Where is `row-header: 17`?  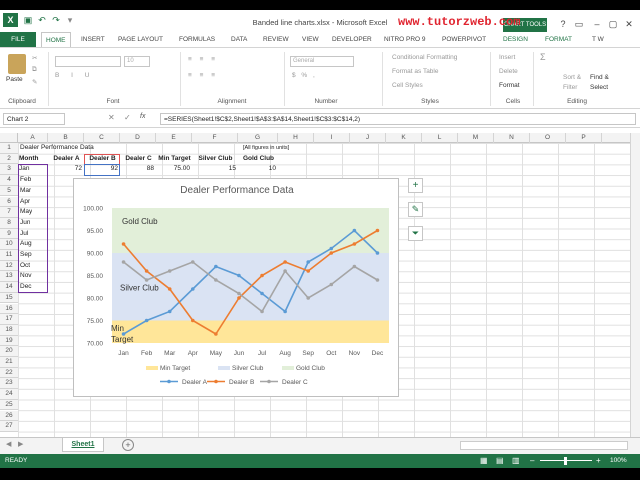
row-header: 17 is located at coordinates (9, 319).